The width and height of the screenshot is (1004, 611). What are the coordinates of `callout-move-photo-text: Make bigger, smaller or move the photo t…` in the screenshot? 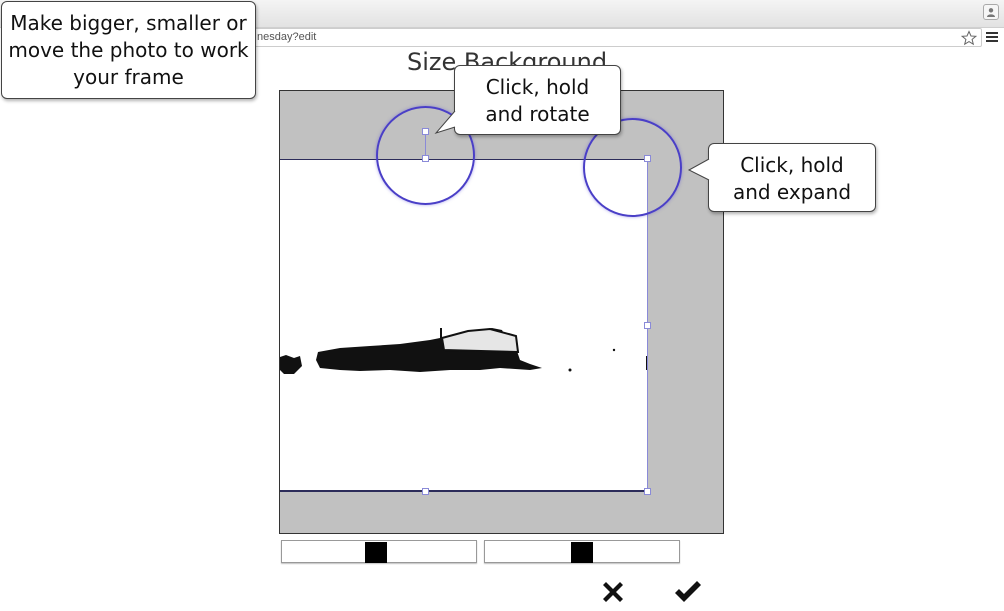 It's located at (128, 50).